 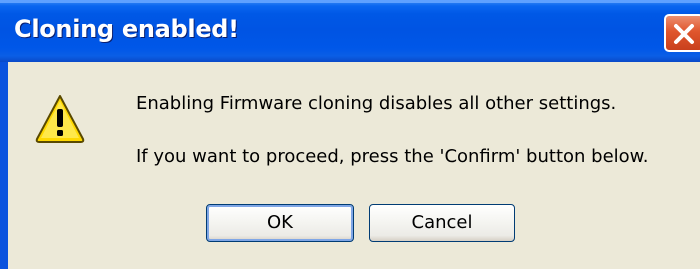 What do you see at coordinates (60, 119) in the screenshot?
I see `warning-icon` at bounding box center [60, 119].